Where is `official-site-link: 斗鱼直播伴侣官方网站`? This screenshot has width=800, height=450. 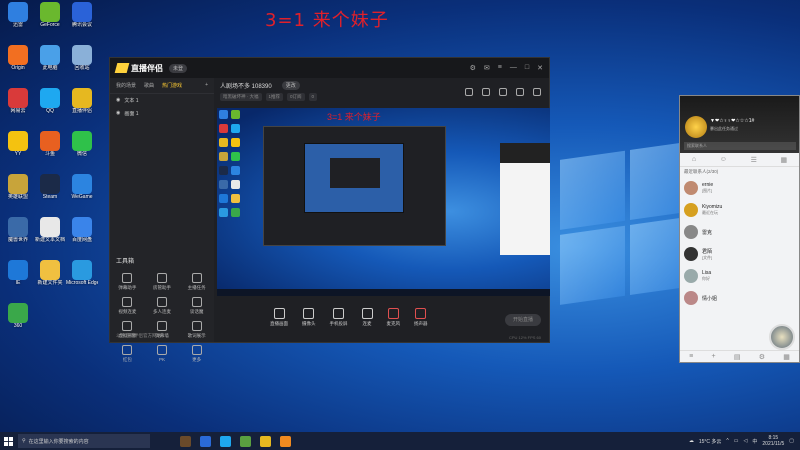
official-site-link: 斗鱼直播伴侣官方网站 is located at coordinates (138, 336).